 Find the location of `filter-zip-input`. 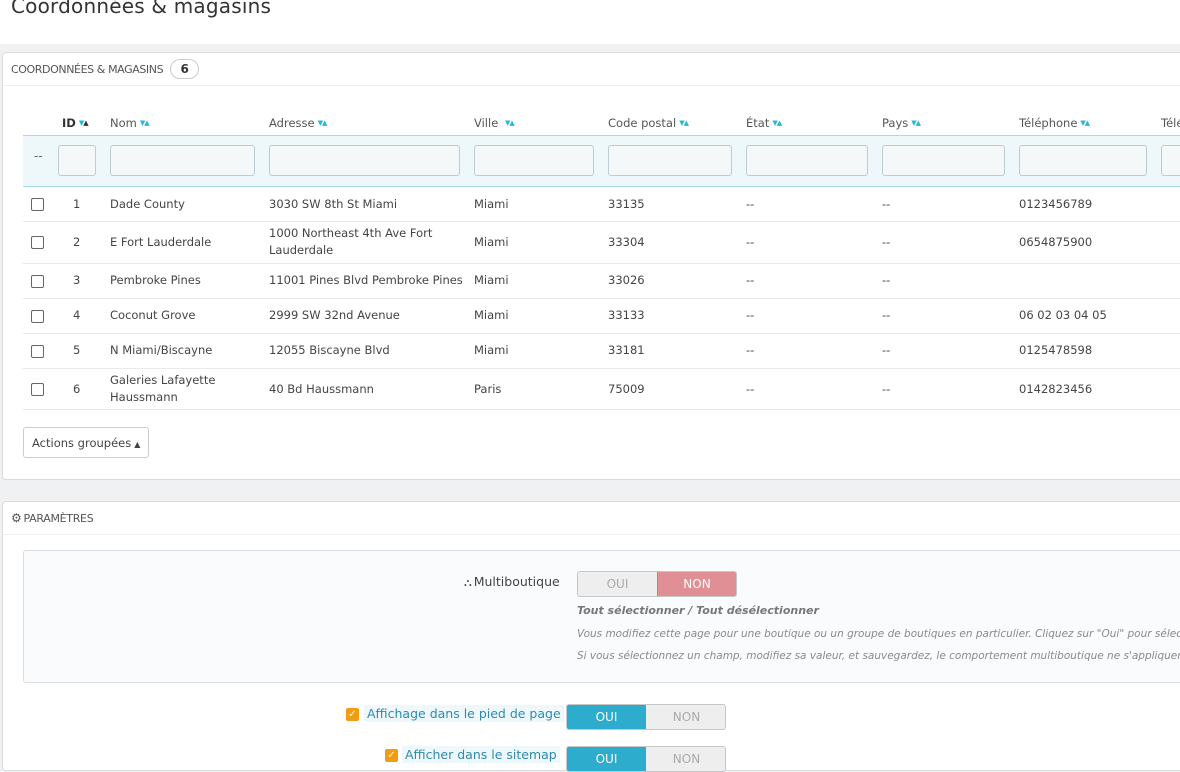

filter-zip-input is located at coordinates (670, 160).